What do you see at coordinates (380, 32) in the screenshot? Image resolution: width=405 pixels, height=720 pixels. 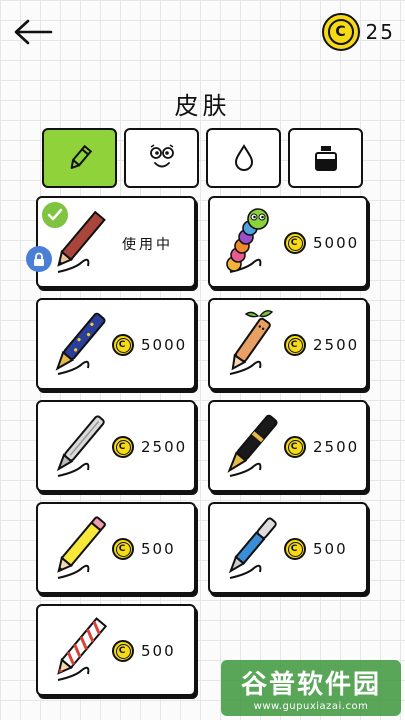 I see `coin-count: 25` at bounding box center [380, 32].